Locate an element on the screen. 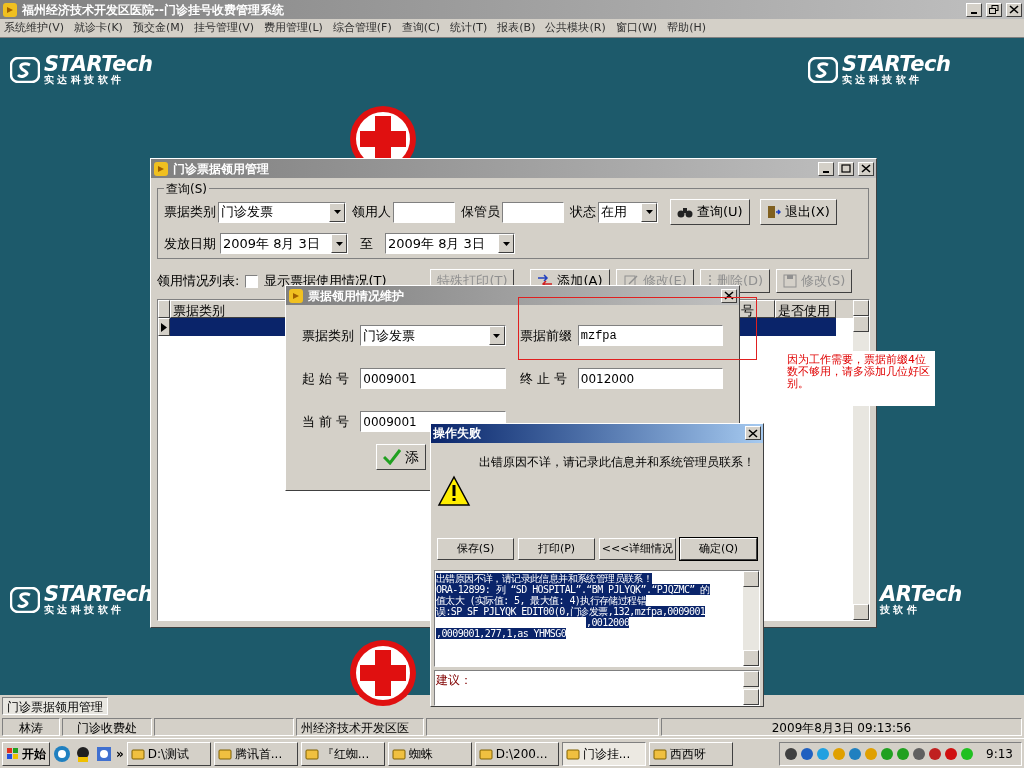 The image size is (1024, 768). minimize-icon is located at coordinates (826, 171).